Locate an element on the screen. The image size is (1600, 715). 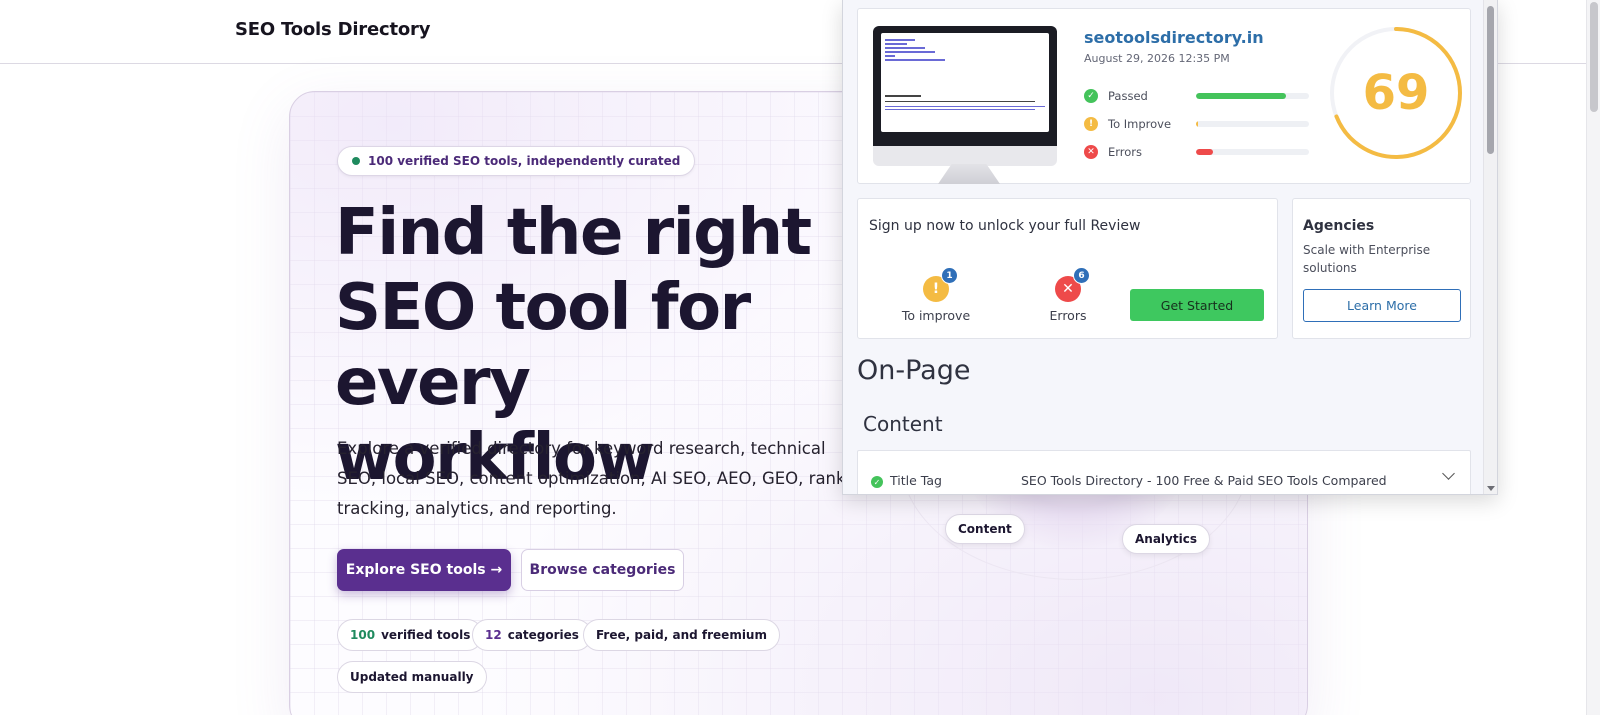
stat-verified-tools: 100 verified tools is located at coordinates (410, 635).